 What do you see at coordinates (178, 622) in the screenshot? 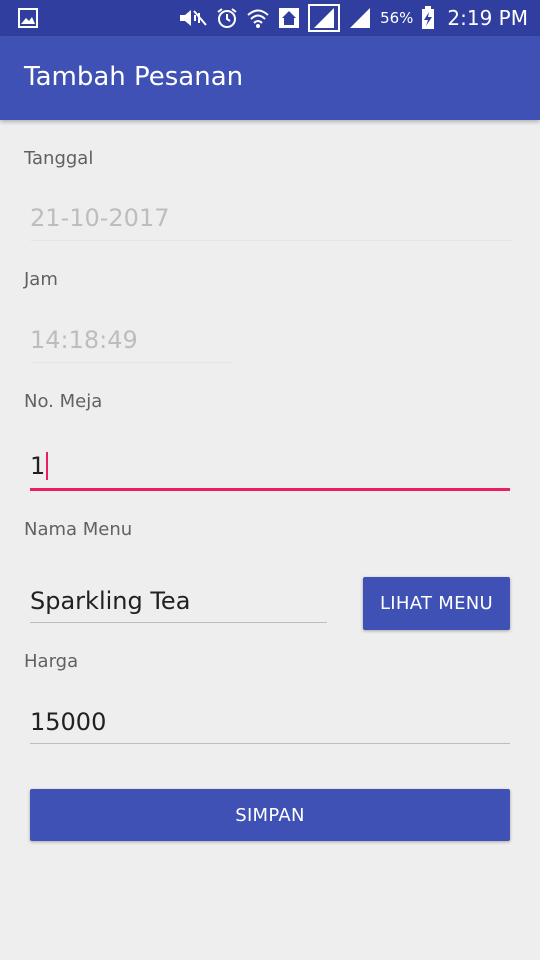
I see `nama-menu-underline` at bounding box center [178, 622].